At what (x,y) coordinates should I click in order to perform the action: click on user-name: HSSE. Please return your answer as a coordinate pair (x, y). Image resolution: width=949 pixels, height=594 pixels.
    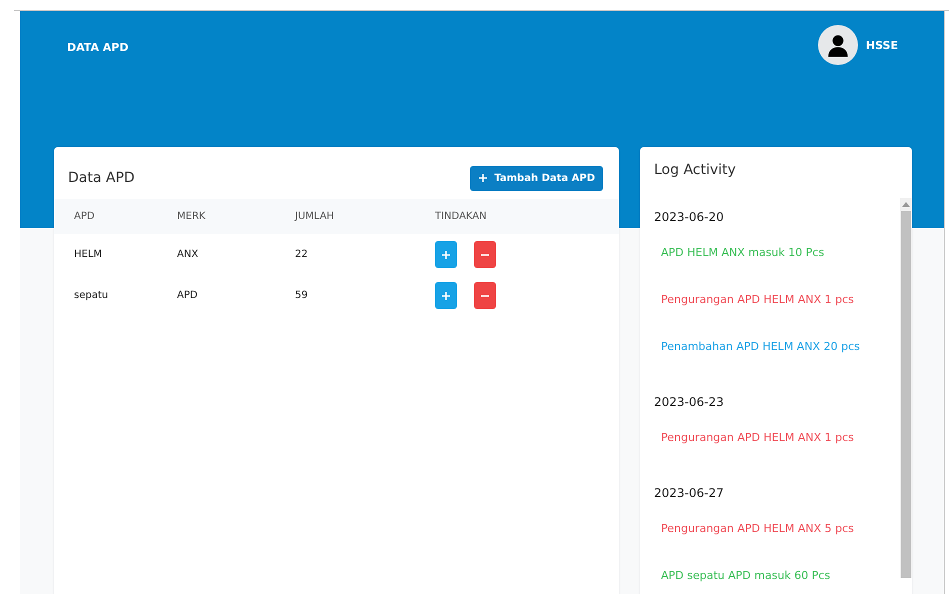
    Looking at the image, I should click on (882, 45).